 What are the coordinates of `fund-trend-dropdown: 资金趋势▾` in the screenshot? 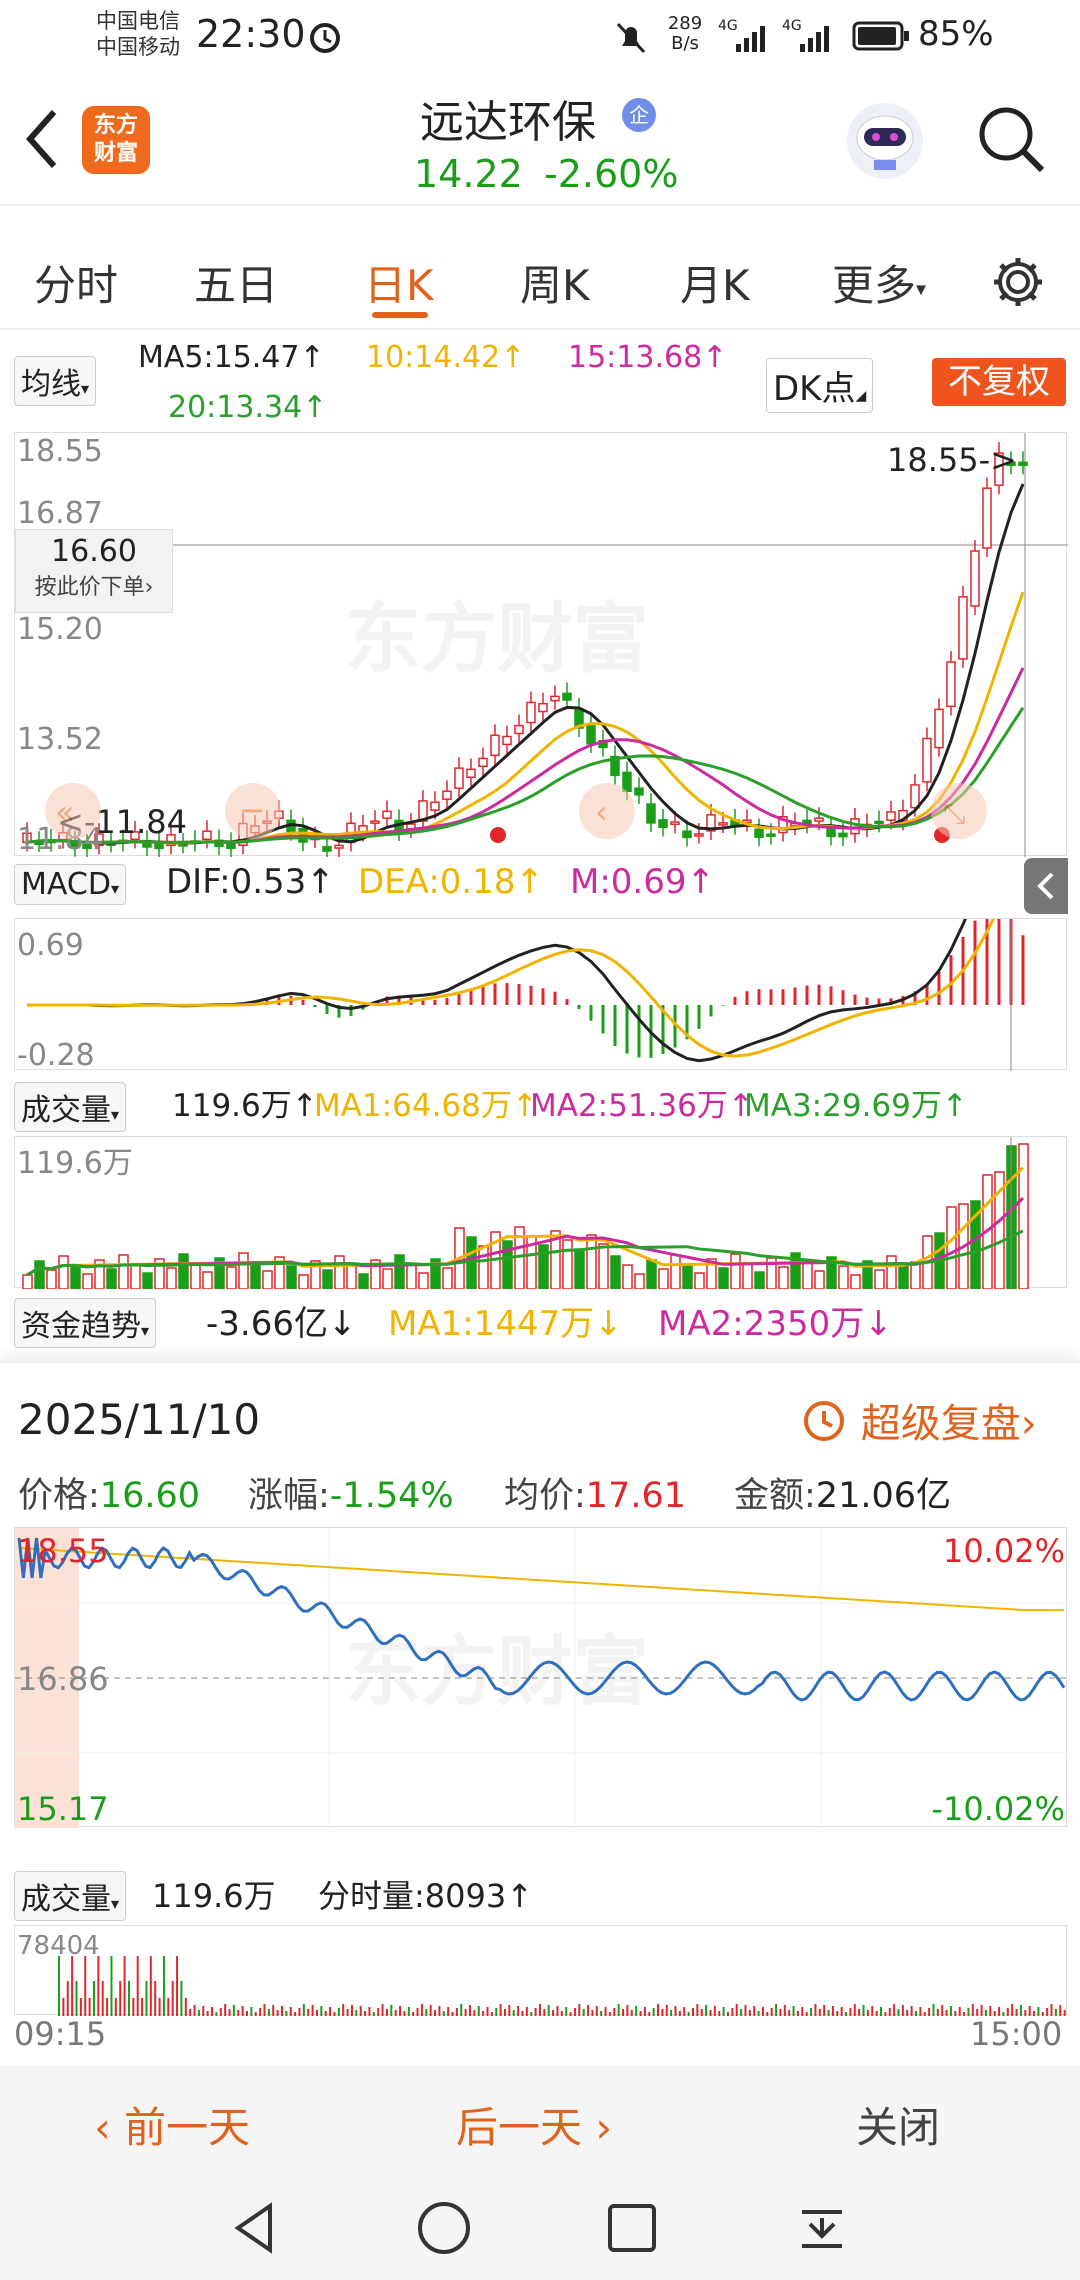 It's located at (85, 1323).